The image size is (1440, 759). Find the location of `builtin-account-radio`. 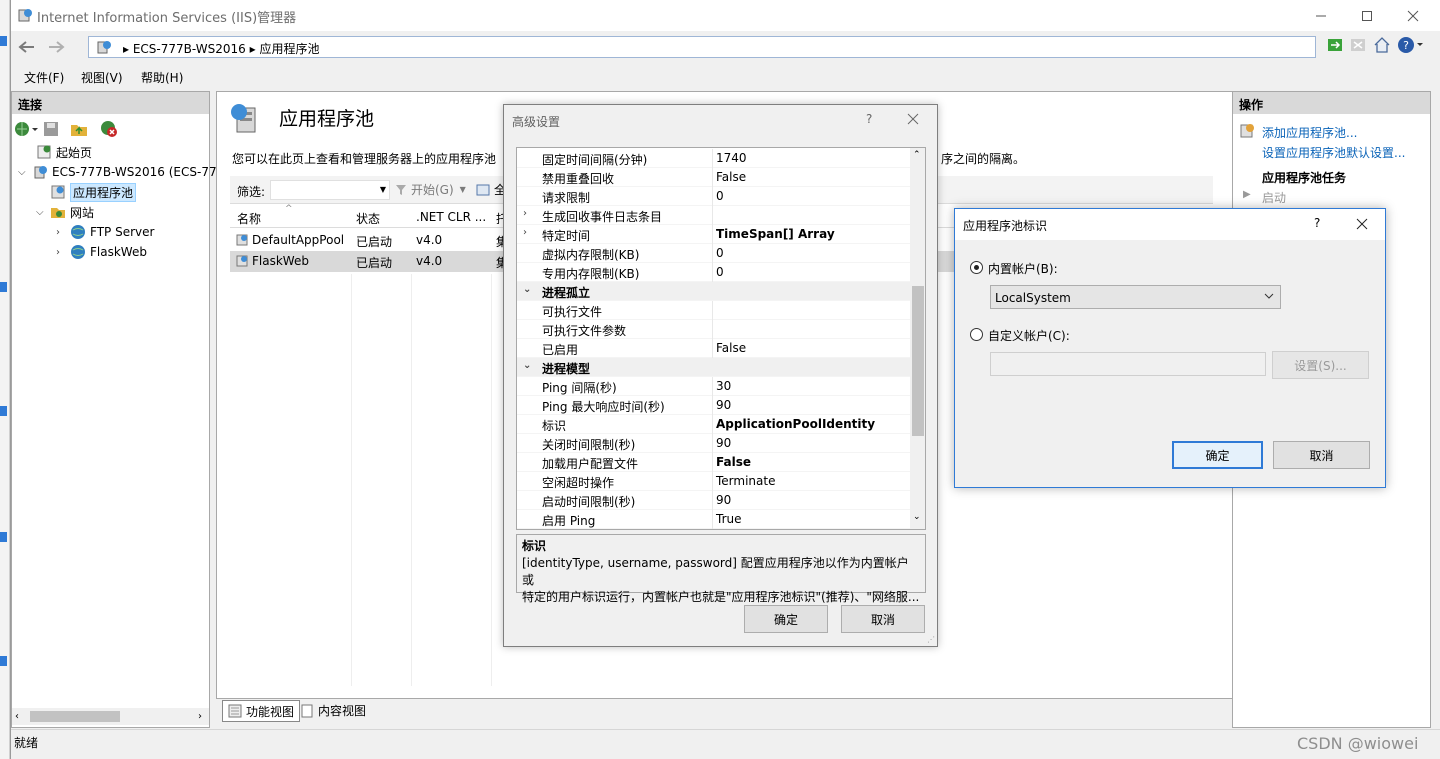

builtin-account-radio is located at coordinates (976, 267).